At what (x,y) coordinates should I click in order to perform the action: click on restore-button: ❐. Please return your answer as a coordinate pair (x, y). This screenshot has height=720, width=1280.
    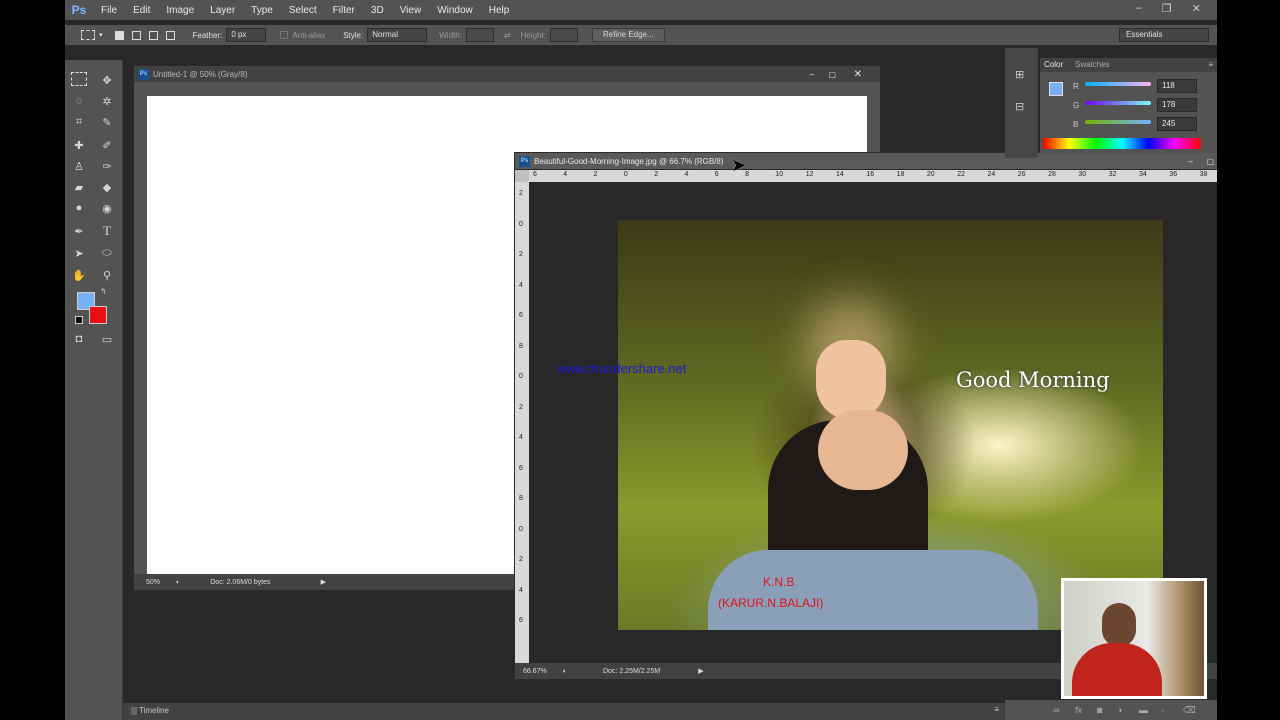
    Looking at the image, I should click on (1167, 8).